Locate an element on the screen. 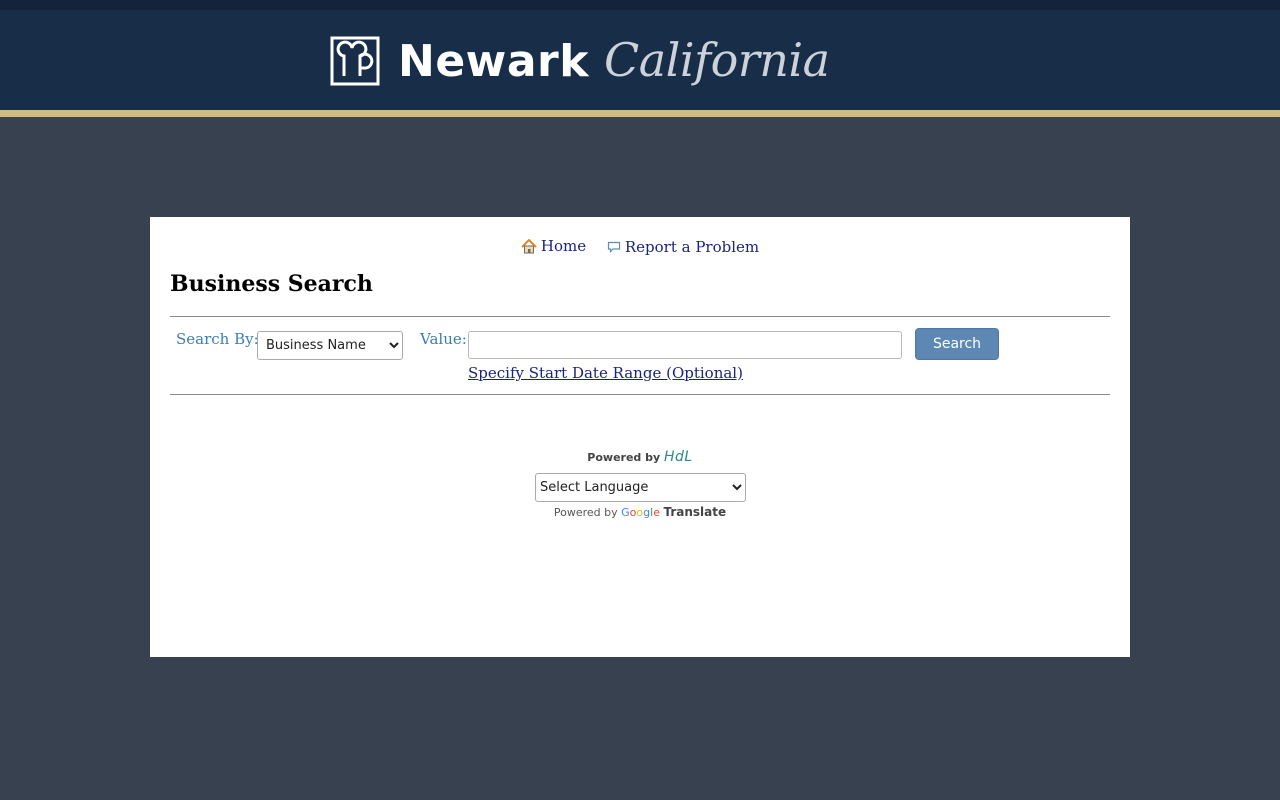  google-translate-credit: Powered by Google Translate is located at coordinates (640, 512).